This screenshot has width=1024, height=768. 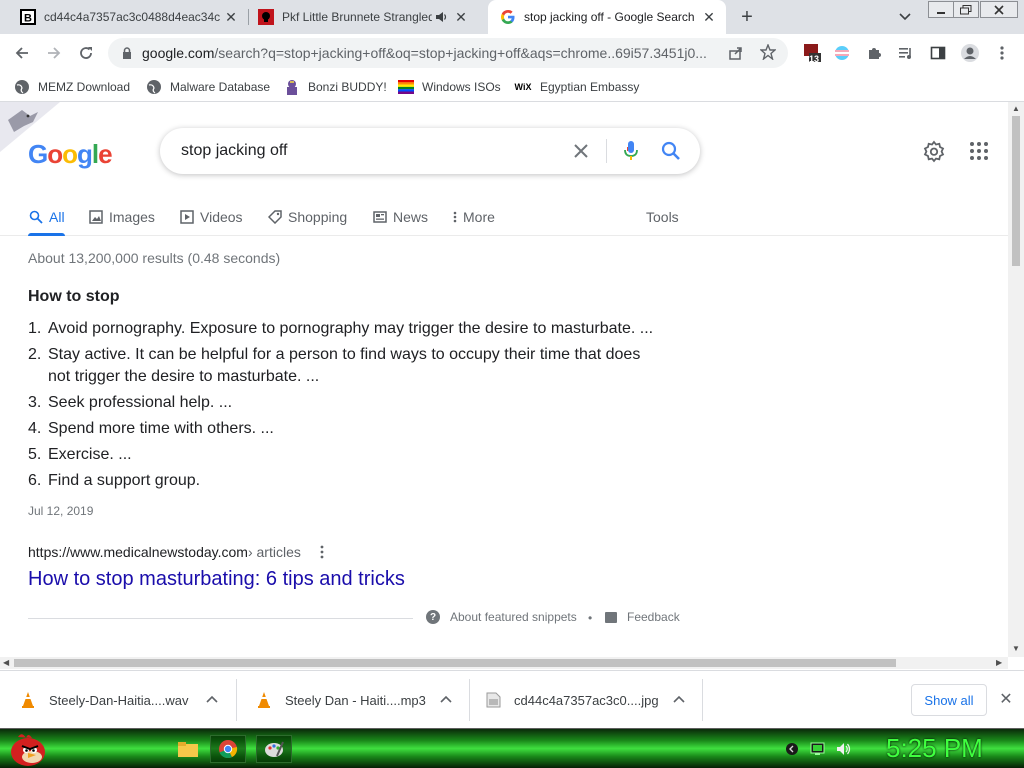 What do you see at coordinates (938, 53) in the screenshot?
I see `side-panel-icon` at bounding box center [938, 53].